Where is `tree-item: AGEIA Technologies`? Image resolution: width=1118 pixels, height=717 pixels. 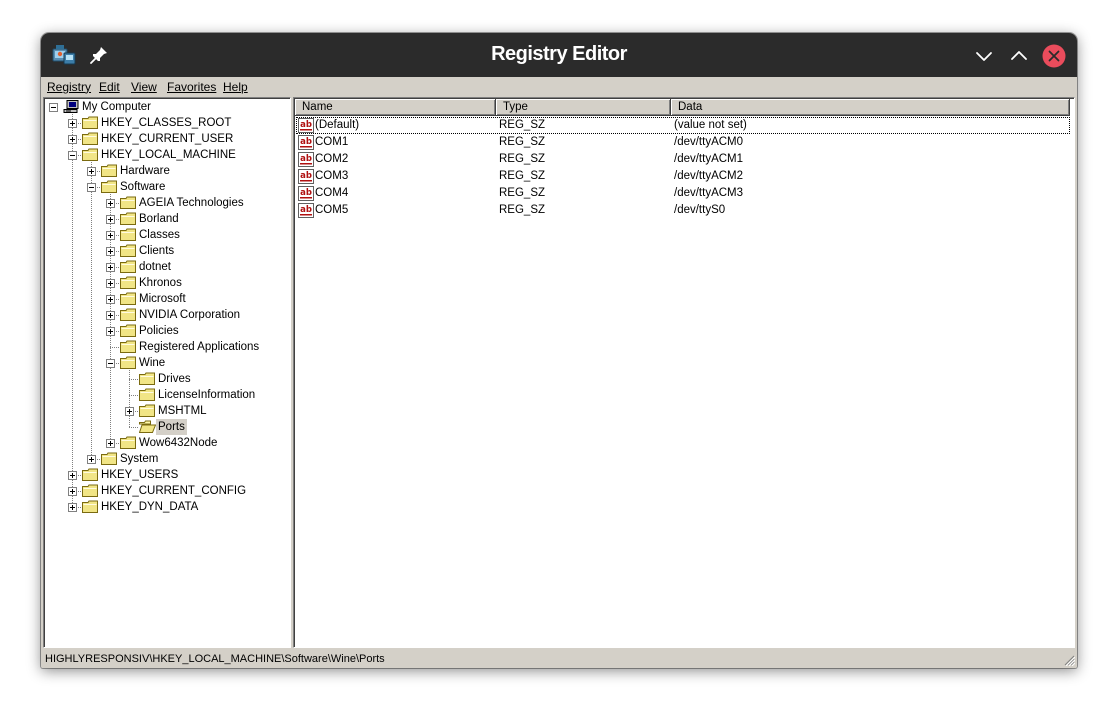 tree-item: AGEIA Technologies is located at coordinates (167, 203).